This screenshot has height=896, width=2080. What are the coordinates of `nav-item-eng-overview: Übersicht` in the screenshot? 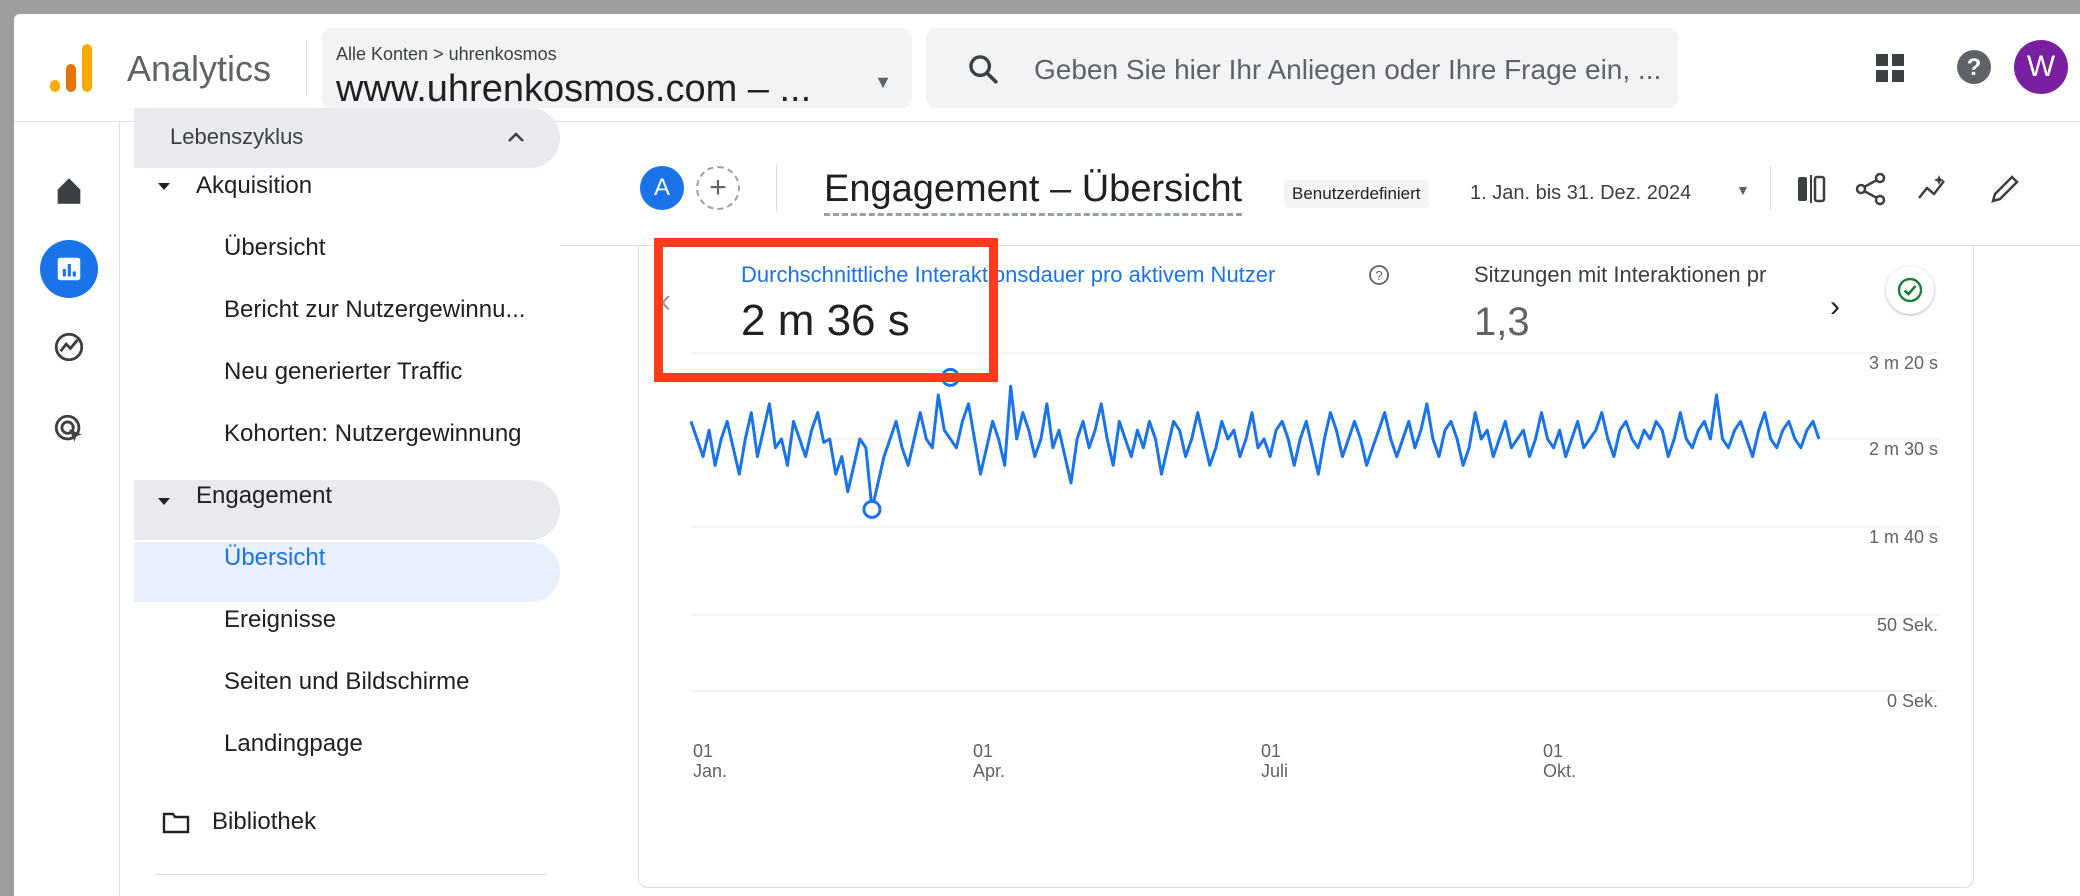 It's located at (274, 558).